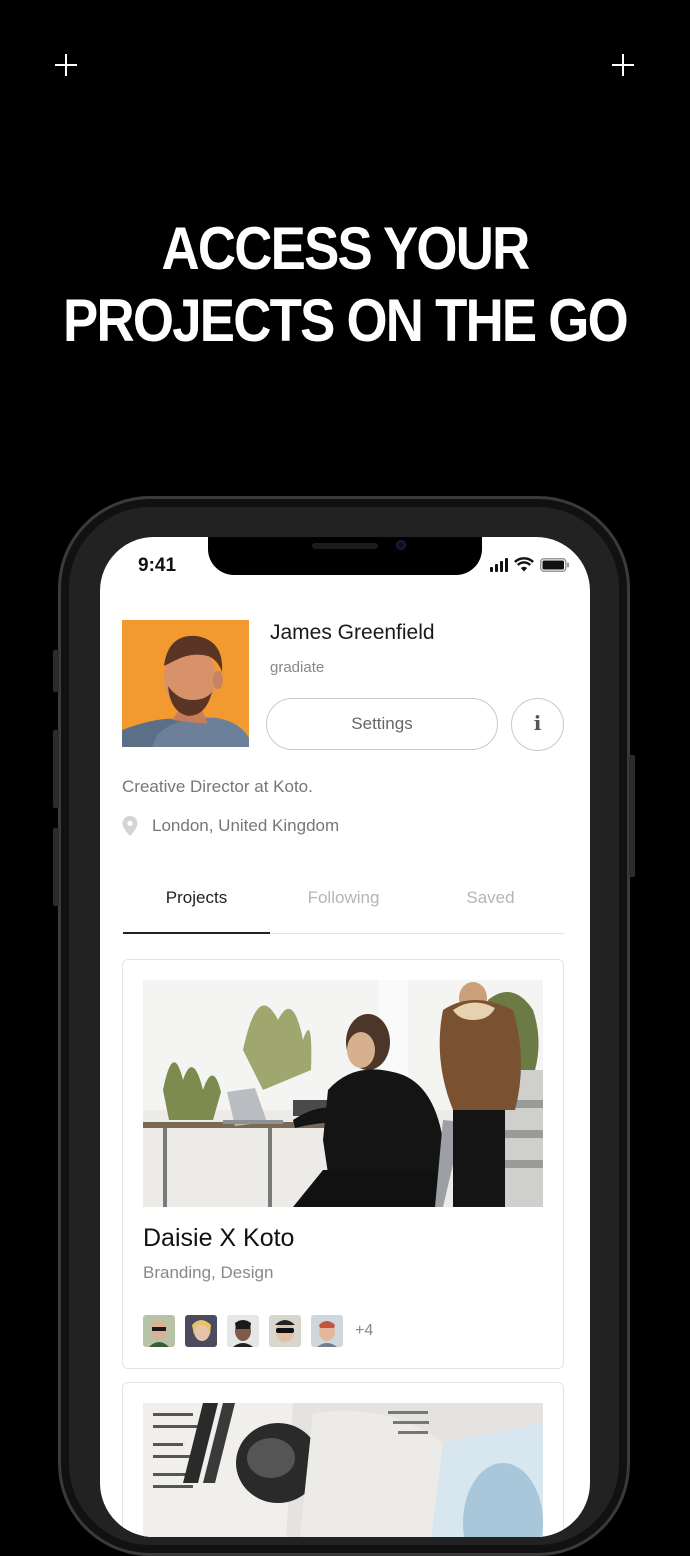 The image size is (690, 1556). What do you see at coordinates (490, 903) in the screenshot?
I see `tab-saved: Saved` at bounding box center [490, 903].